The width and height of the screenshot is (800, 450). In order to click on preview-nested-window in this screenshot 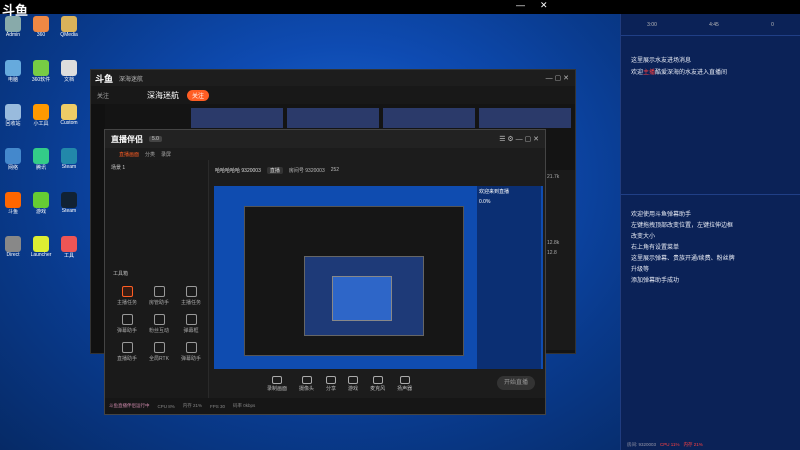, I will do `click(362, 298)`.